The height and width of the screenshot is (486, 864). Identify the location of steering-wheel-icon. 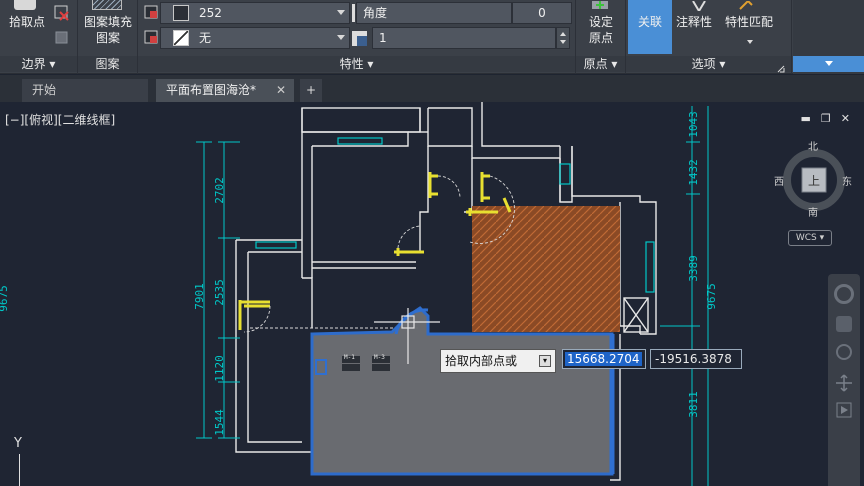
(844, 294).